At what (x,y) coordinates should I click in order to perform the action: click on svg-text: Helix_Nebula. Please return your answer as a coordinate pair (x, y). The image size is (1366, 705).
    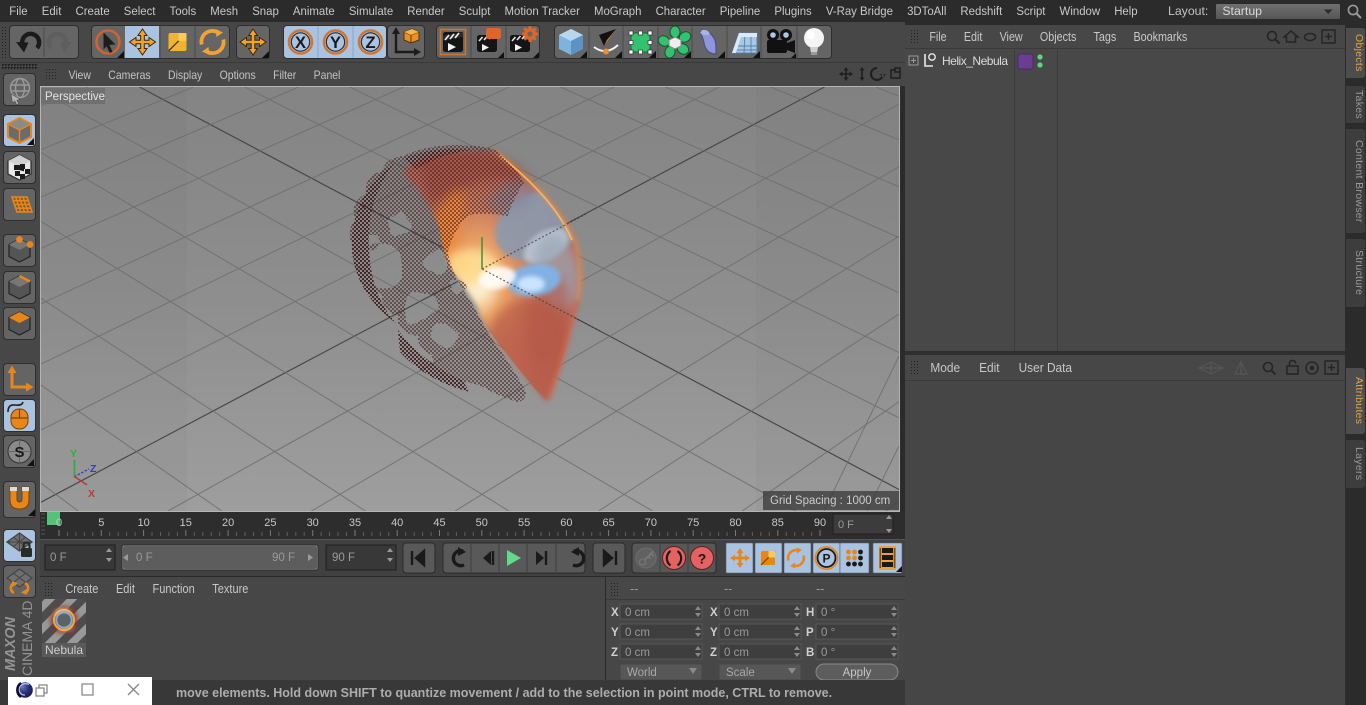
    Looking at the image, I should click on (975, 61).